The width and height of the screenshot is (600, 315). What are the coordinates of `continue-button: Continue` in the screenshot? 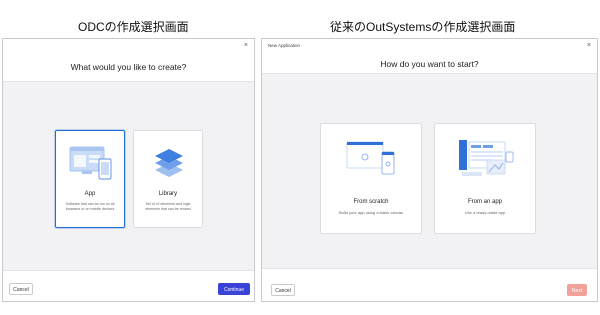 It's located at (234, 289).